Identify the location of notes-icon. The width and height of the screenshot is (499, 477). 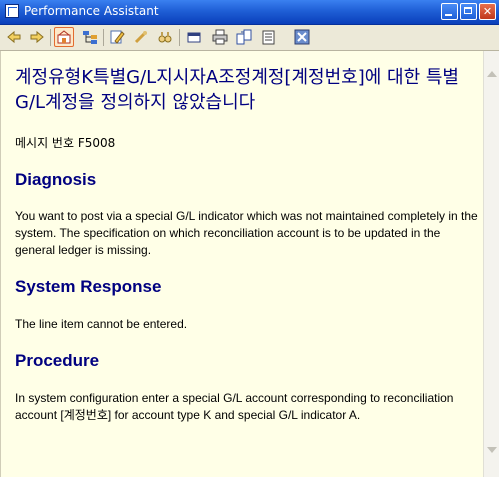
(268, 37).